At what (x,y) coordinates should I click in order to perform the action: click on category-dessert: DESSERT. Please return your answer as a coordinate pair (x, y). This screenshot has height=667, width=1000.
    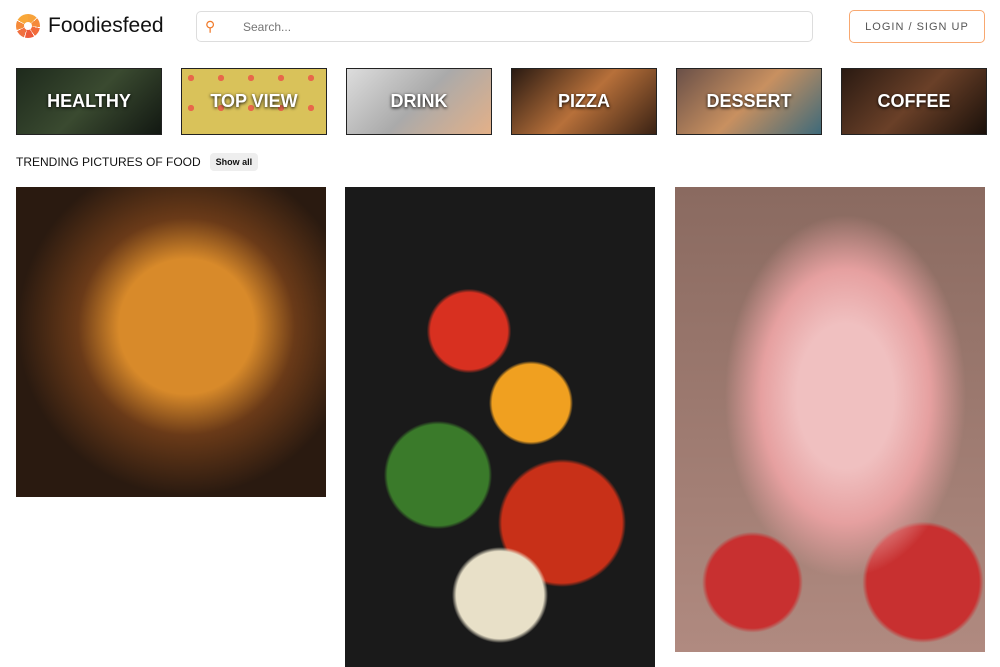
    Looking at the image, I should click on (749, 101).